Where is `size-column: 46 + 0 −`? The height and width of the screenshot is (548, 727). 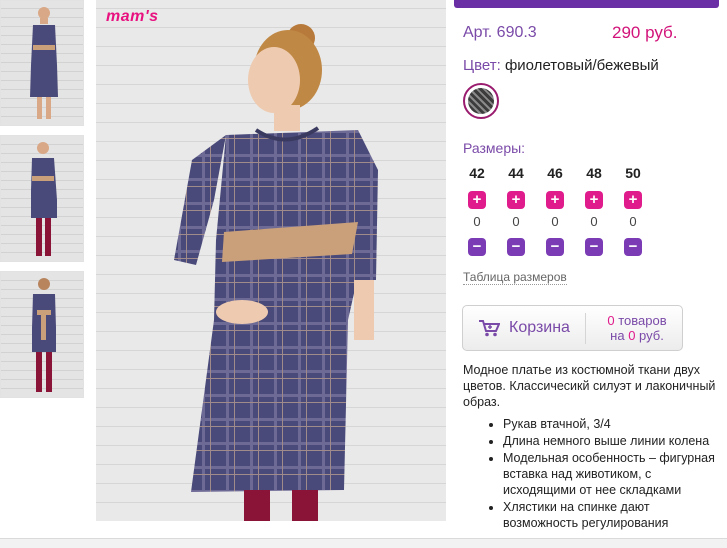 size-column: 46 + 0 − is located at coordinates (555, 210).